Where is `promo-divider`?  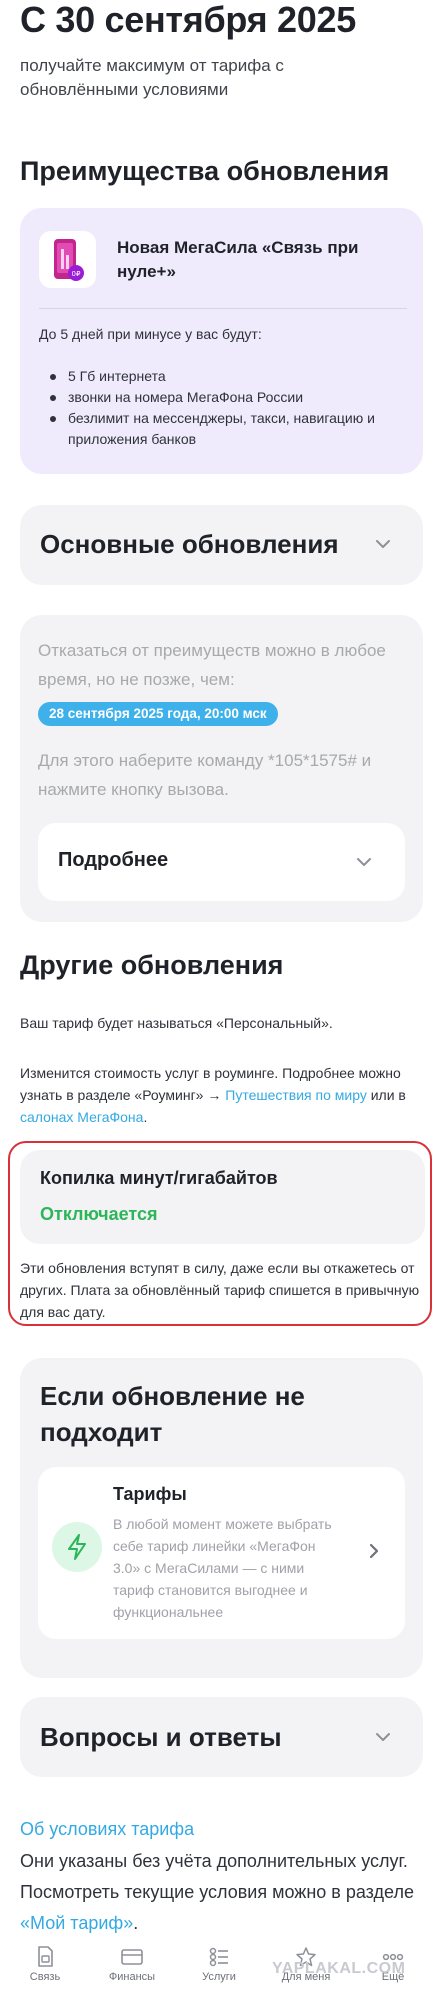 promo-divider is located at coordinates (223, 308).